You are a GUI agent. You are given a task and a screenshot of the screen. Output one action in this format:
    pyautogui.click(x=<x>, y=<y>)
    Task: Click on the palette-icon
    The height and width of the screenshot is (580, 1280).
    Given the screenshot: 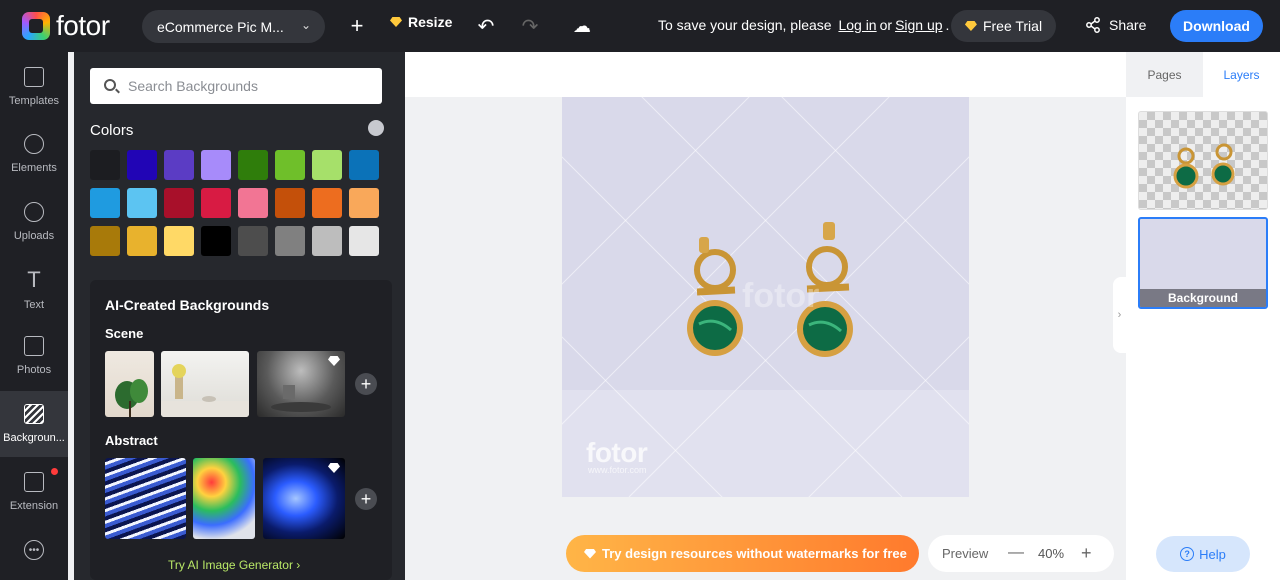 What is the action you would take?
    pyautogui.click(x=376, y=128)
    